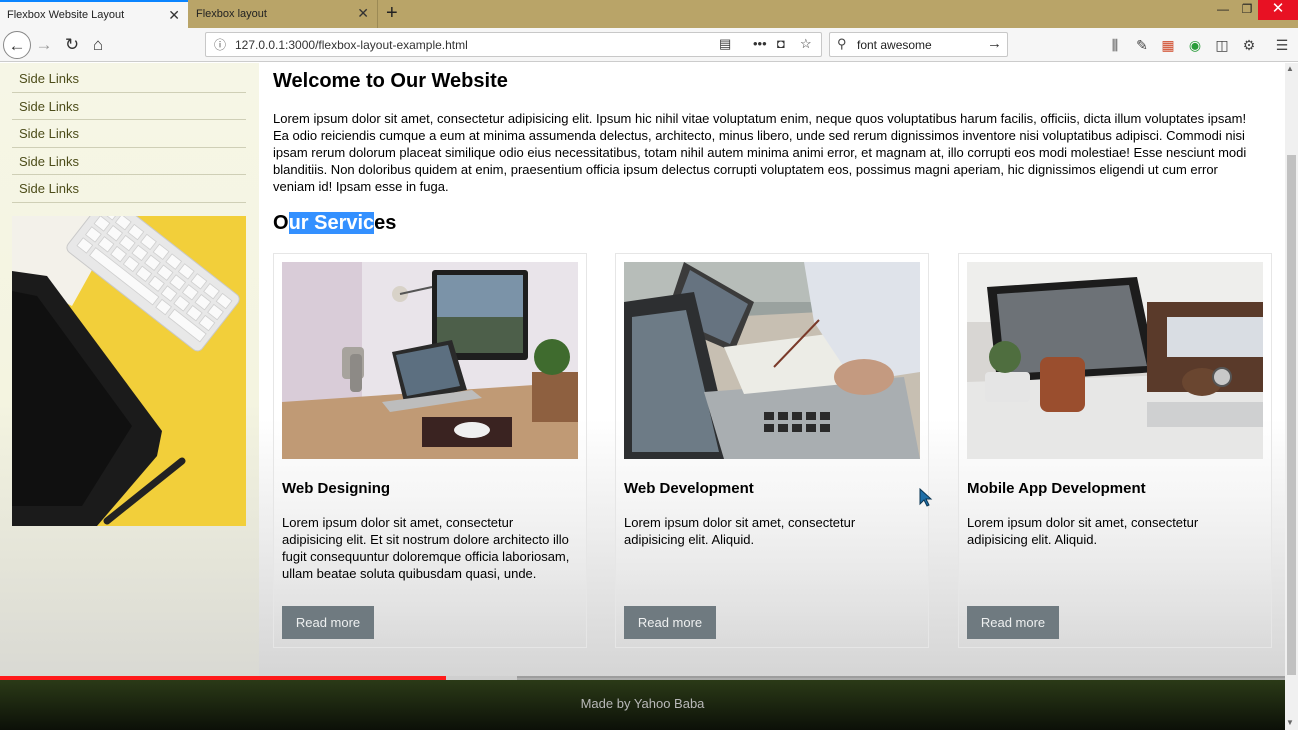 The height and width of the screenshot is (730, 1298). What do you see at coordinates (781, 43) in the screenshot?
I see `pocket-icon: ◘` at bounding box center [781, 43].